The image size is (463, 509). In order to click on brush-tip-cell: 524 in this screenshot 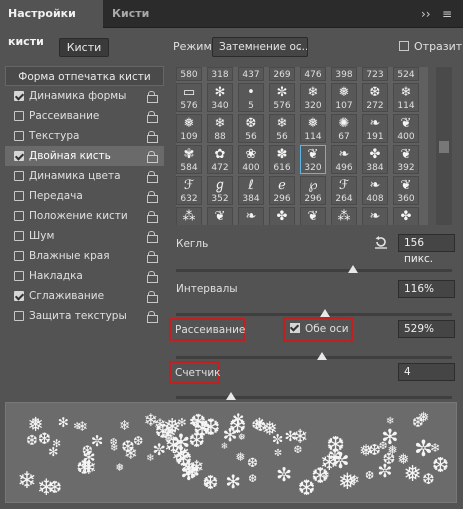, I will do `click(406, 74)`.